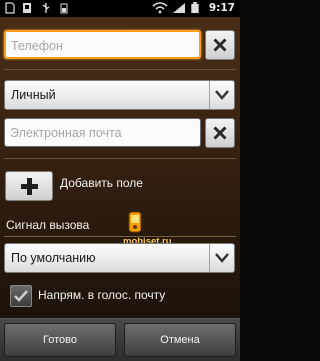 The height and width of the screenshot is (361, 320). I want to click on sd-card-icon, so click(27, 8).